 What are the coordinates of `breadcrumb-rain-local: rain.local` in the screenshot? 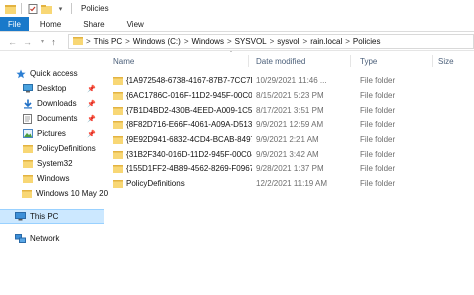 It's located at (326, 41).